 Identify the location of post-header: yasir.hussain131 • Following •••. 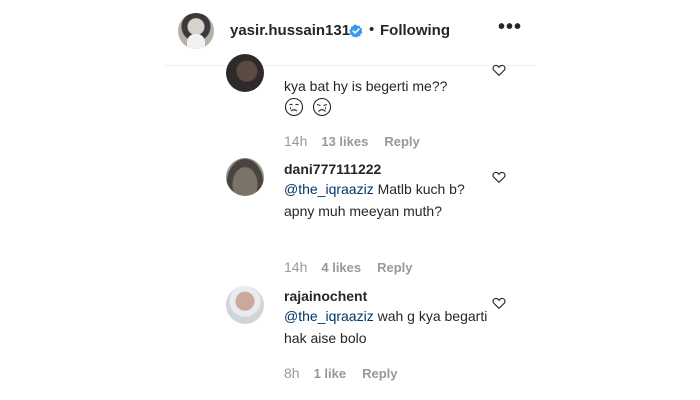
(350, 33).